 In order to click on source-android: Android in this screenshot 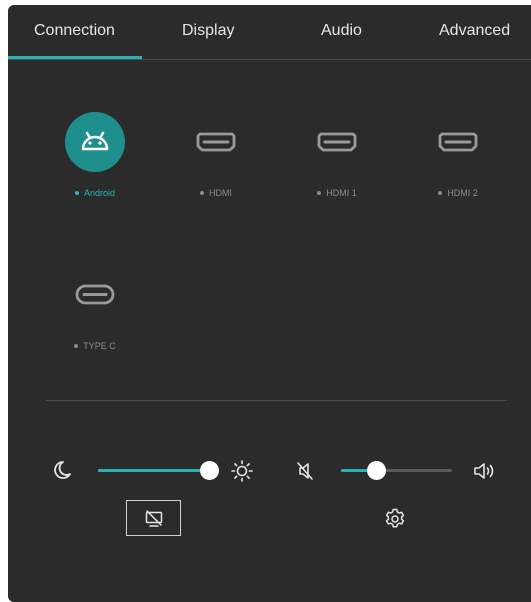, I will do `click(95, 155)`.